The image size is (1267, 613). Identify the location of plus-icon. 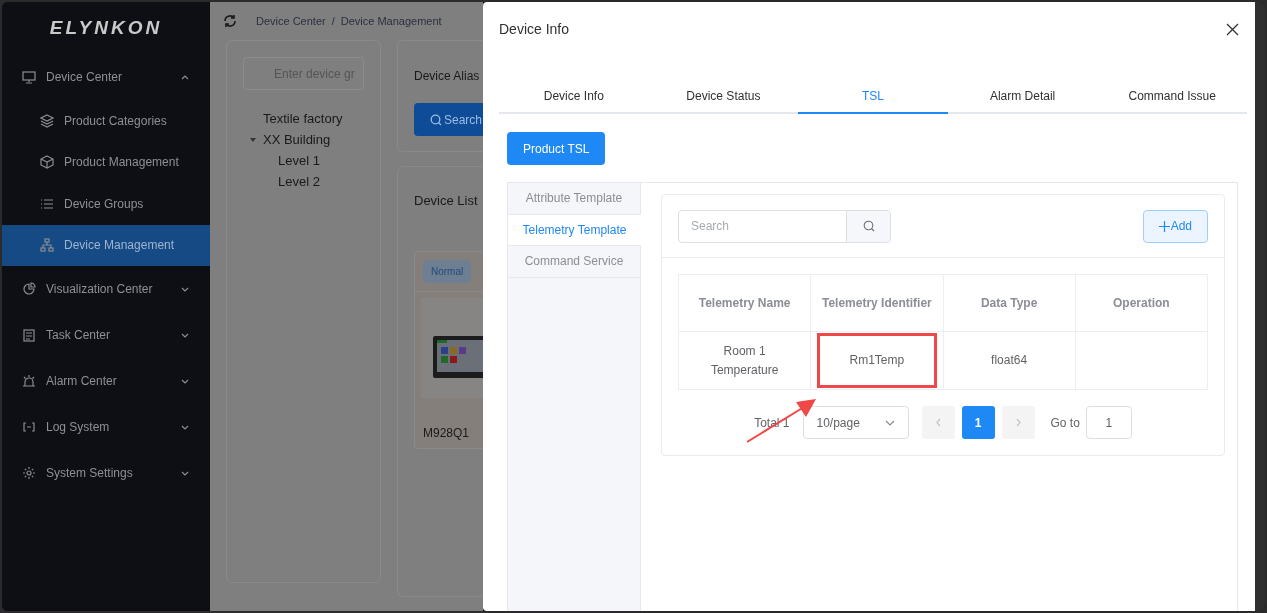
(1164, 226).